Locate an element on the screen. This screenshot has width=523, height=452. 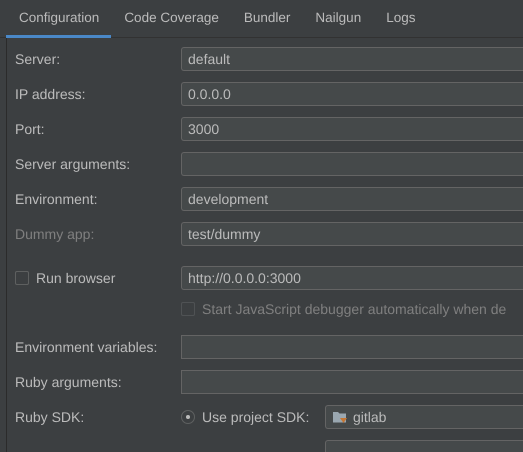
sdk-name: gitlab is located at coordinates (369, 417).